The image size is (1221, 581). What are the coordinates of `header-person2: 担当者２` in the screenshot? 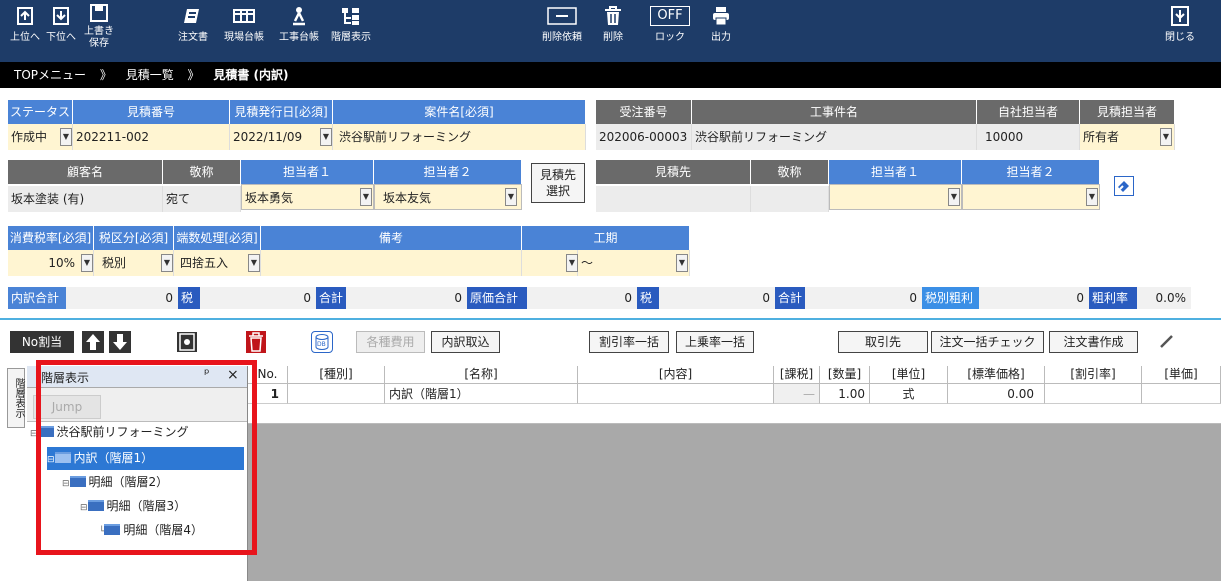 It's located at (448, 172).